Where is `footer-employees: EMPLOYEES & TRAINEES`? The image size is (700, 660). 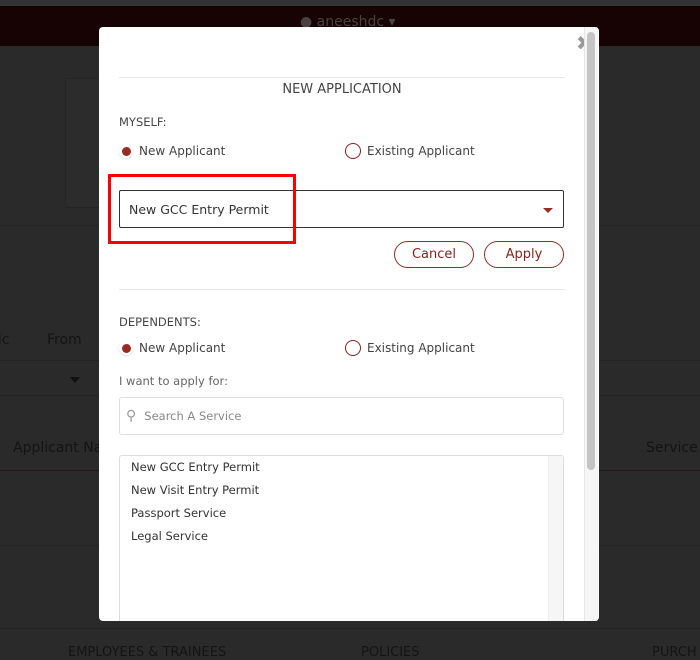 footer-employees: EMPLOYEES & TRAINEES is located at coordinates (147, 652).